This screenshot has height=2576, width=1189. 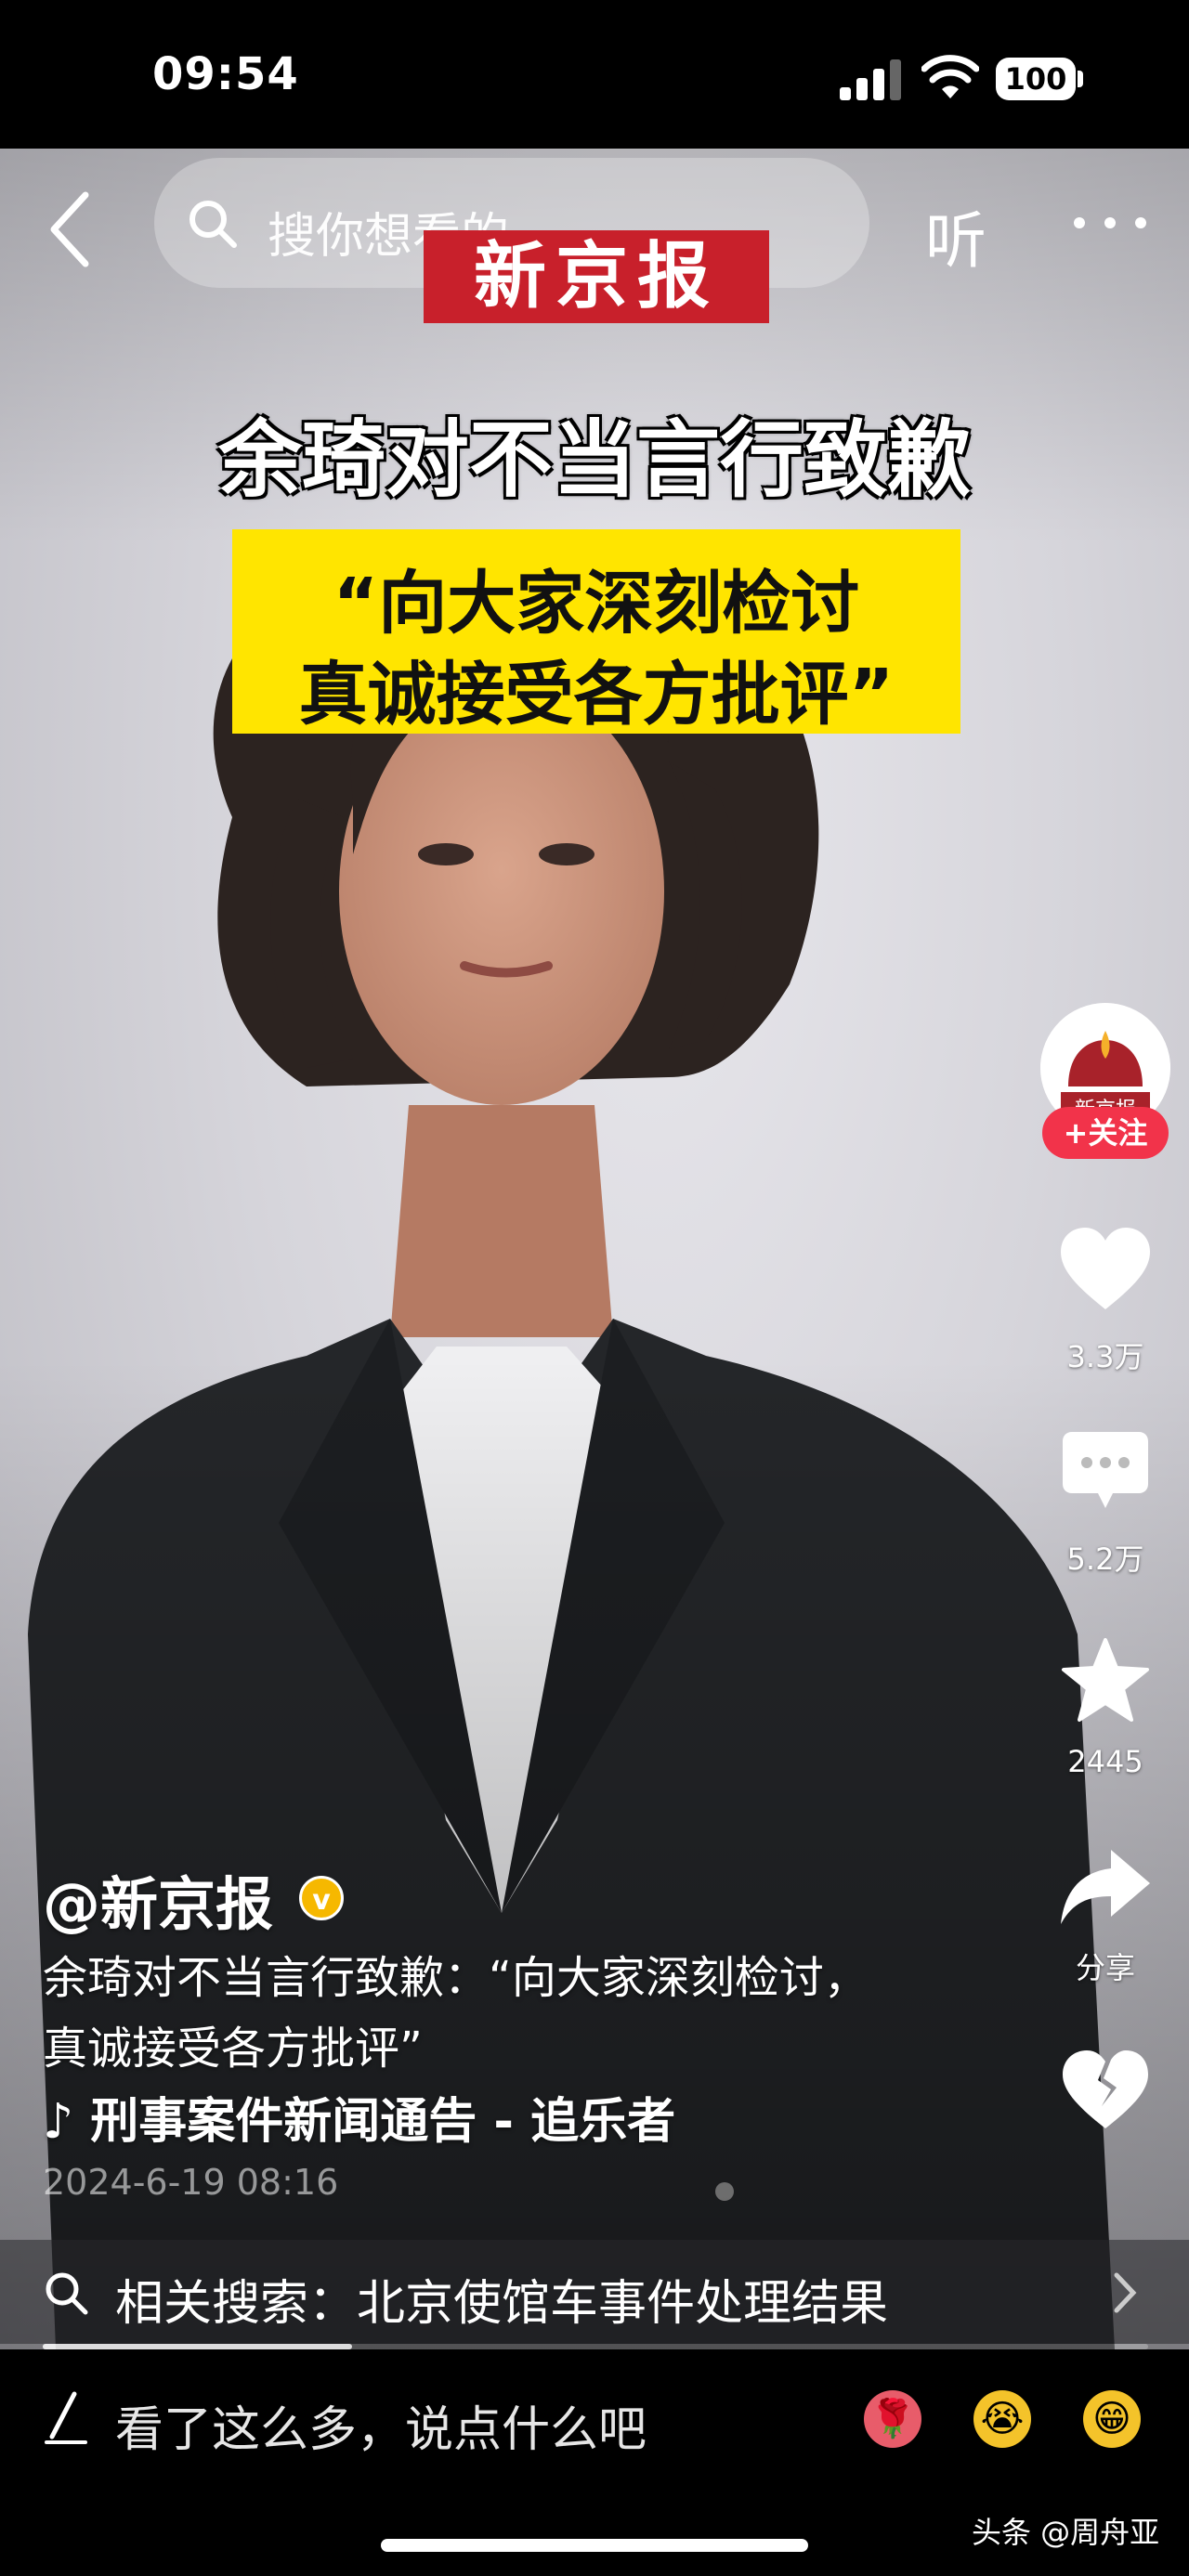 What do you see at coordinates (892, 2419) in the screenshot?
I see `rose-emoji-icon: 🌹` at bounding box center [892, 2419].